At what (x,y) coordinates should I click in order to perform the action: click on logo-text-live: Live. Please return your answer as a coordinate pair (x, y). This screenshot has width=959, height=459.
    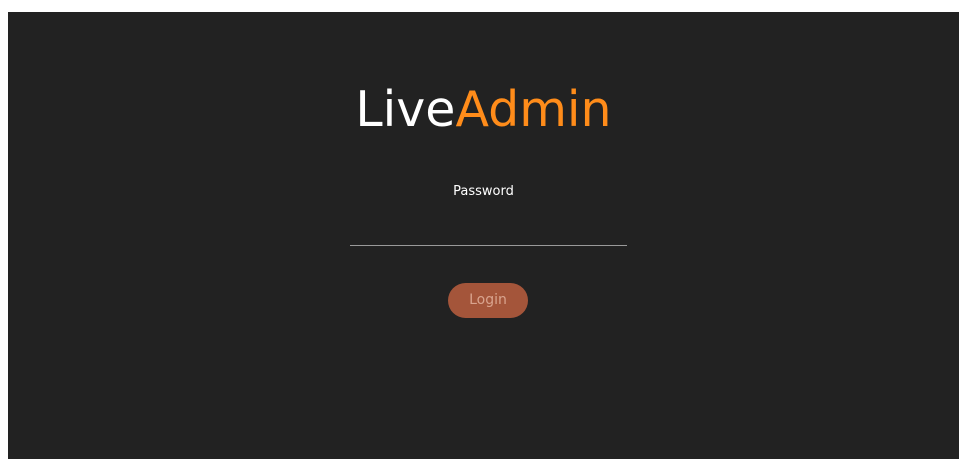
    Looking at the image, I should click on (405, 109).